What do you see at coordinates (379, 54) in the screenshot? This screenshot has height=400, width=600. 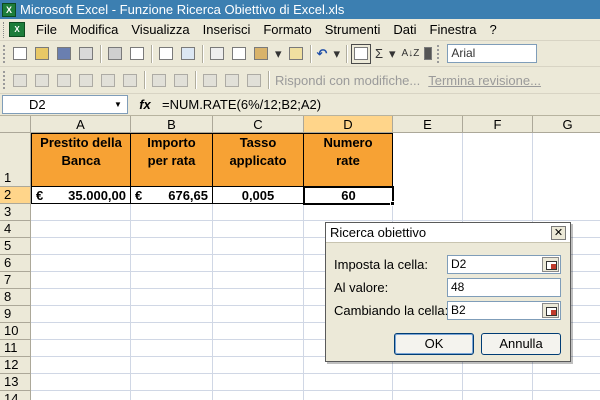 I see `autosum-icon: Σ` at bounding box center [379, 54].